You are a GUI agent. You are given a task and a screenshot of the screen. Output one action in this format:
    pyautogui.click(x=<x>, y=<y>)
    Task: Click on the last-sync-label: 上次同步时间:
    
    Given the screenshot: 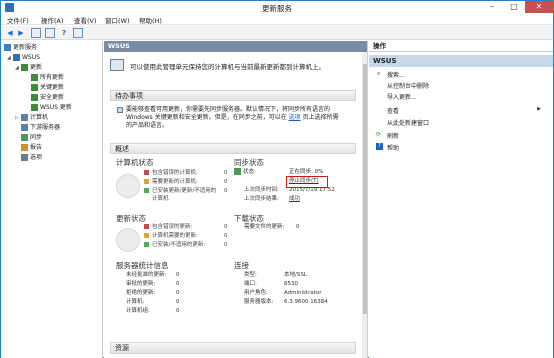 What is the action you would take?
    pyautogui.click(x=261, y=190)
    